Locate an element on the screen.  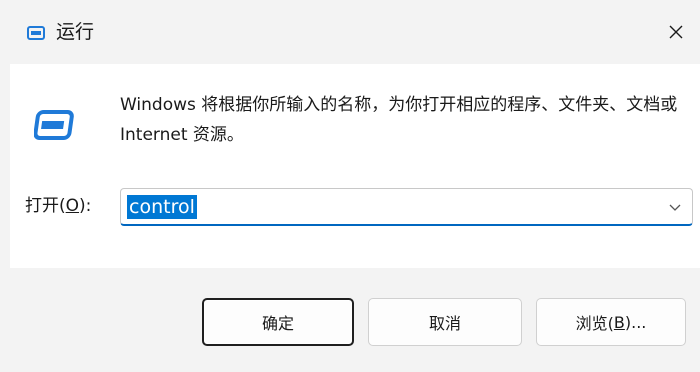
window-title: 运行 is located at coordinates (75, 32).